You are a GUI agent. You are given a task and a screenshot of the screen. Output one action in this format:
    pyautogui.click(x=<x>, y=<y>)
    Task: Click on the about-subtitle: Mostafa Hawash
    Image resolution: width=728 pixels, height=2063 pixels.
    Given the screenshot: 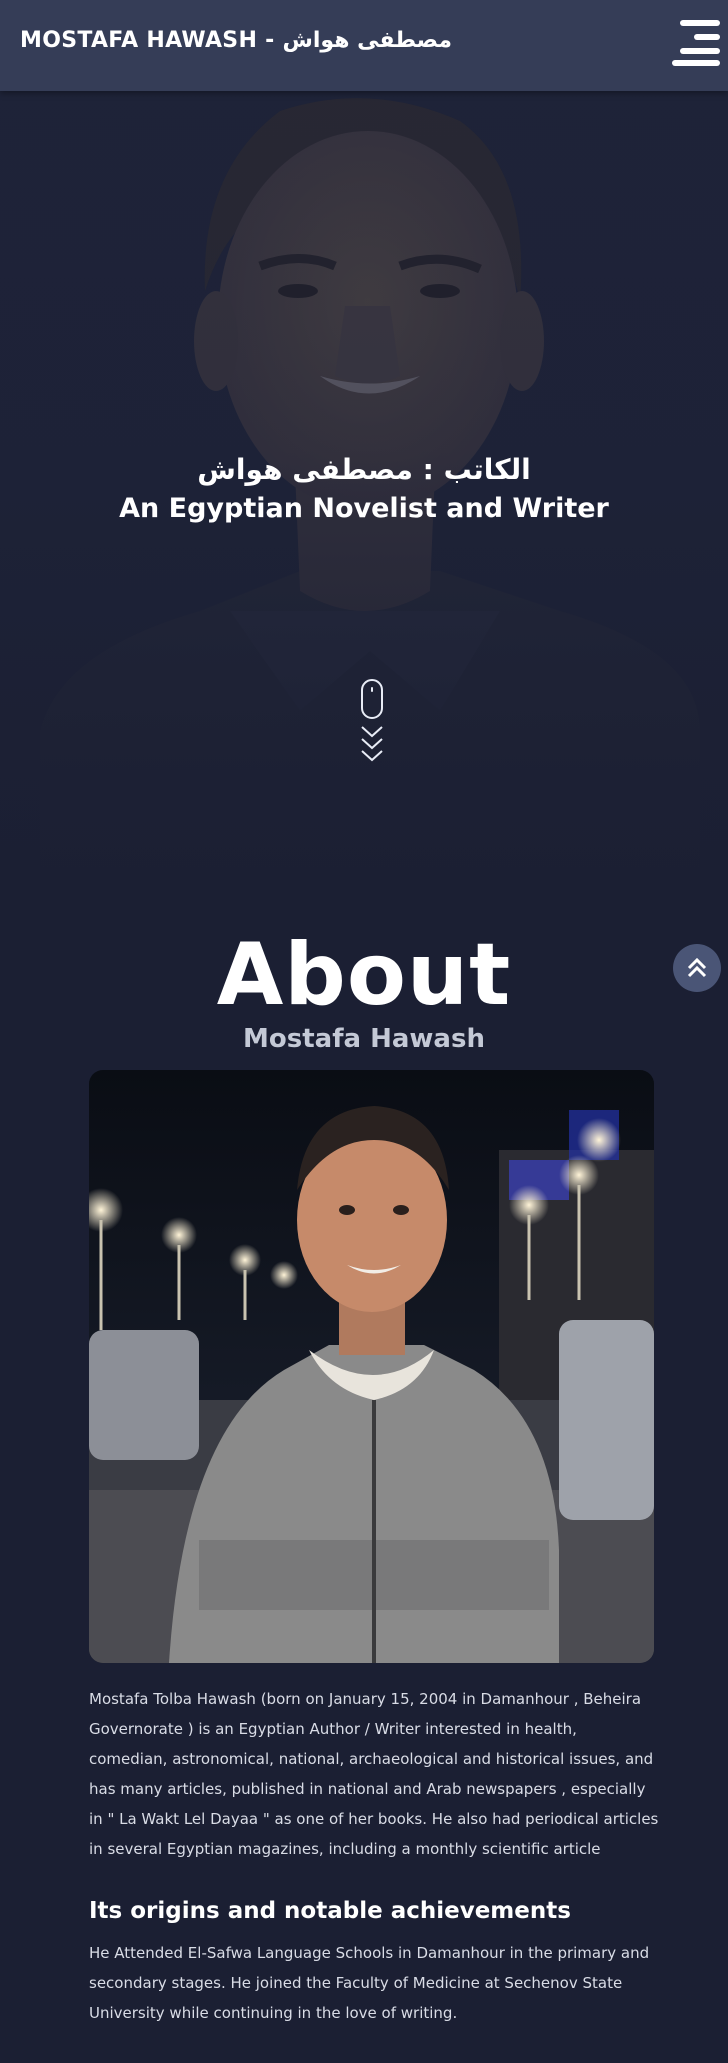 What is the action you would take?
    pyautogui.click(x=364, y=1039)
    